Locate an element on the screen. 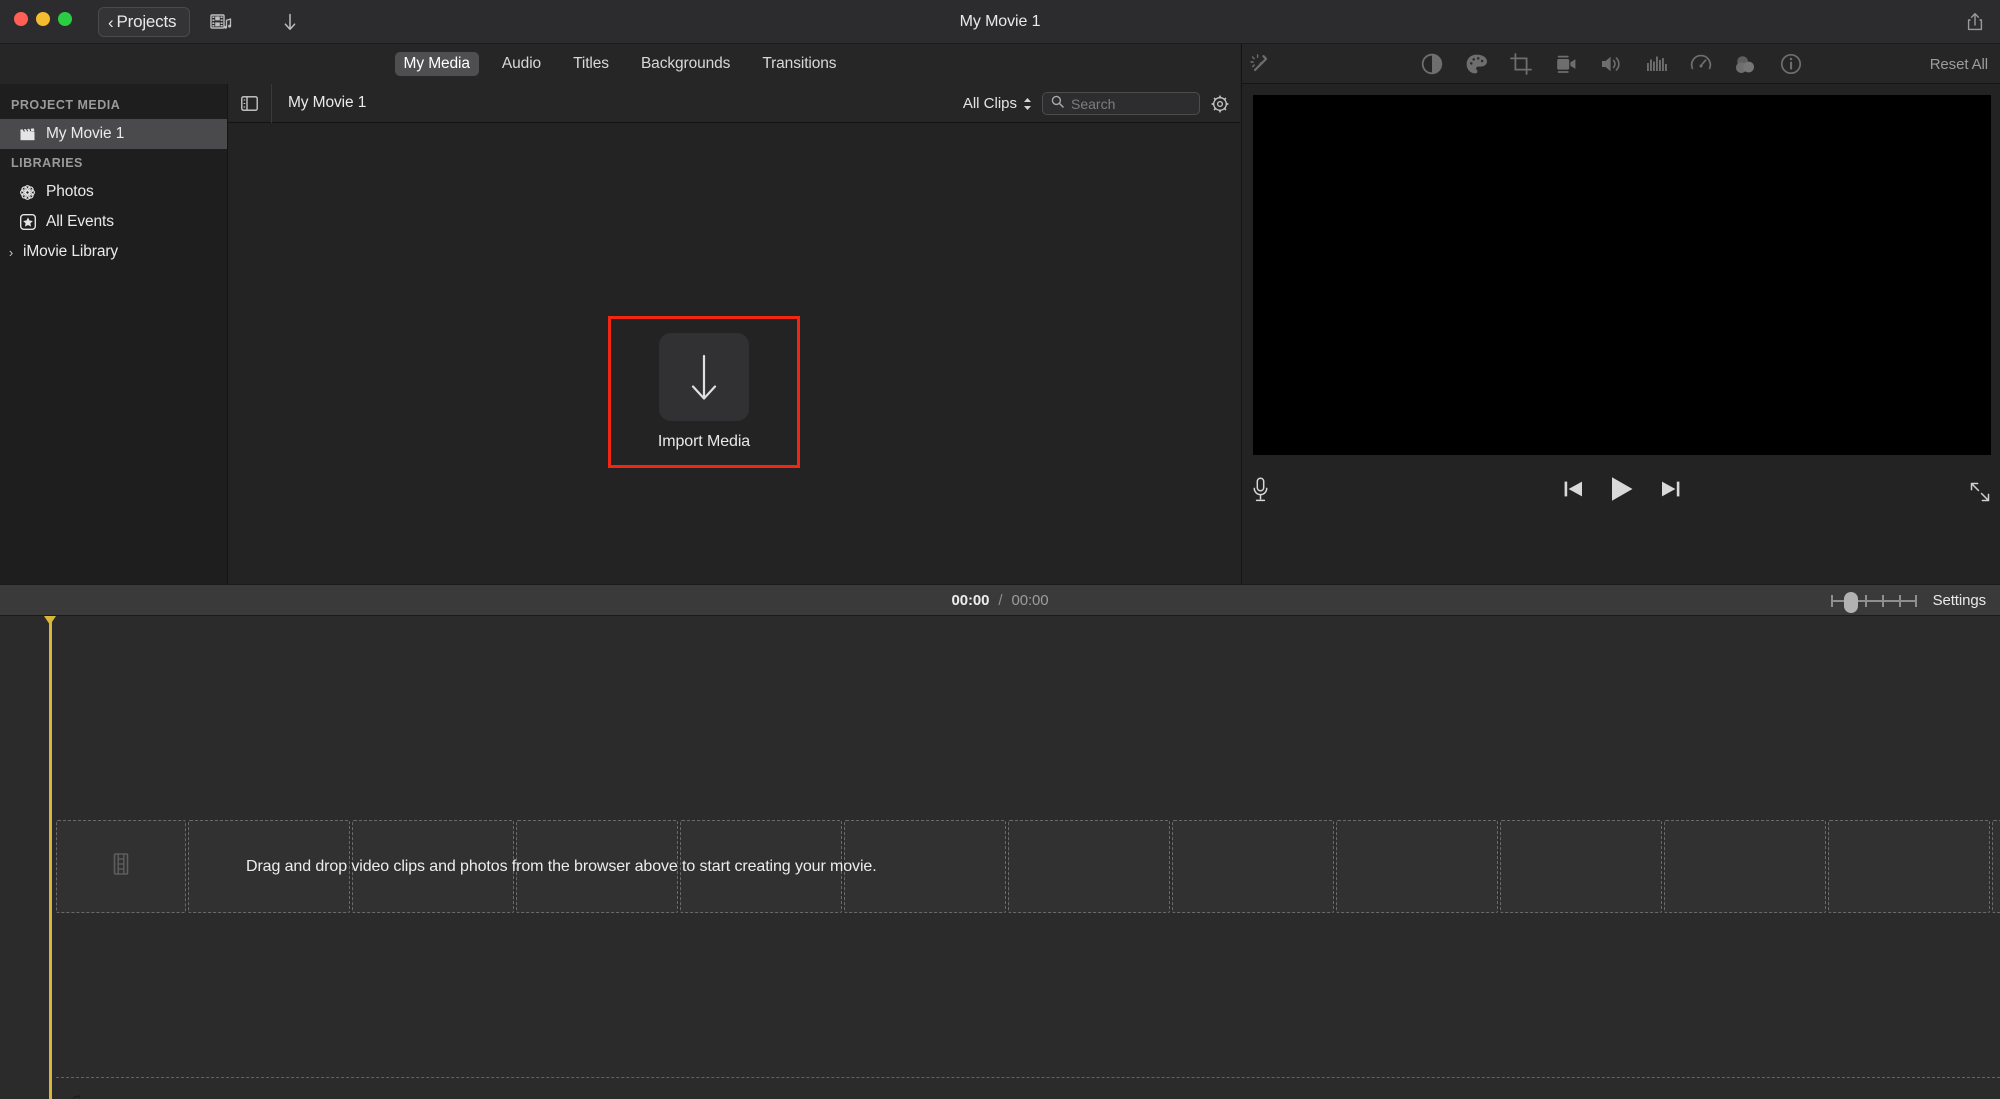 Image resolution: width=2000 pixels, height=1099 pixels. photos-flower-icon is located at coordinates (27, 192).